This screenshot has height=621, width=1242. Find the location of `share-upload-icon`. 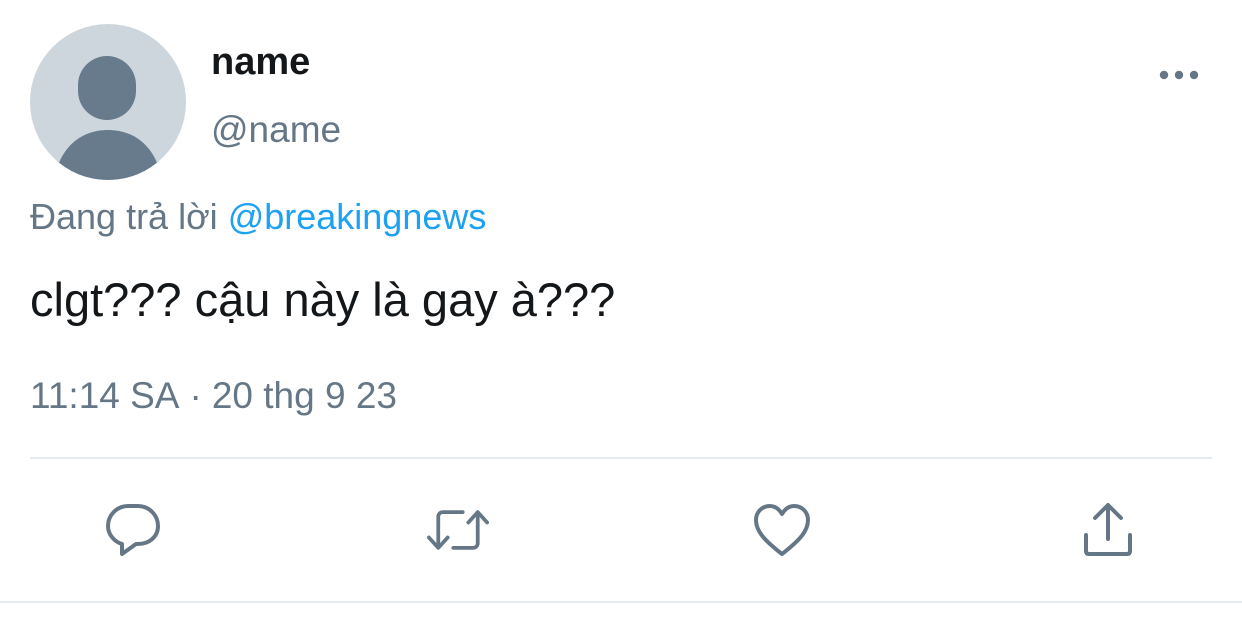

share-upload-icon is located at coordinates (1108, 529).